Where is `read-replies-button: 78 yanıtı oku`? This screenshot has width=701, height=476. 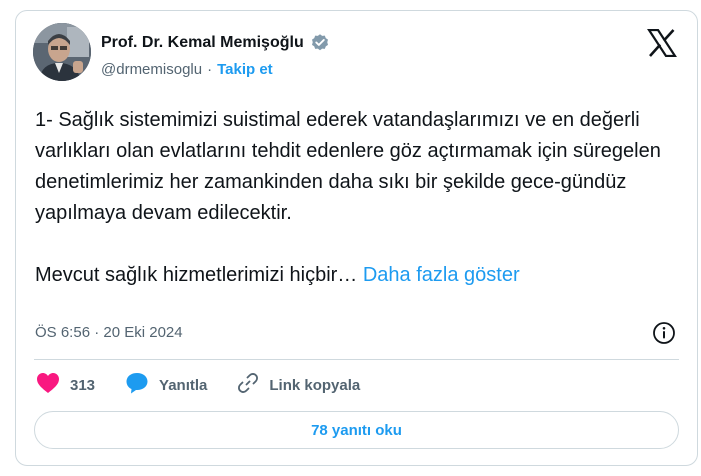 read-replies-button: 78 yanıtı oku is located at coordinates (356, 430).